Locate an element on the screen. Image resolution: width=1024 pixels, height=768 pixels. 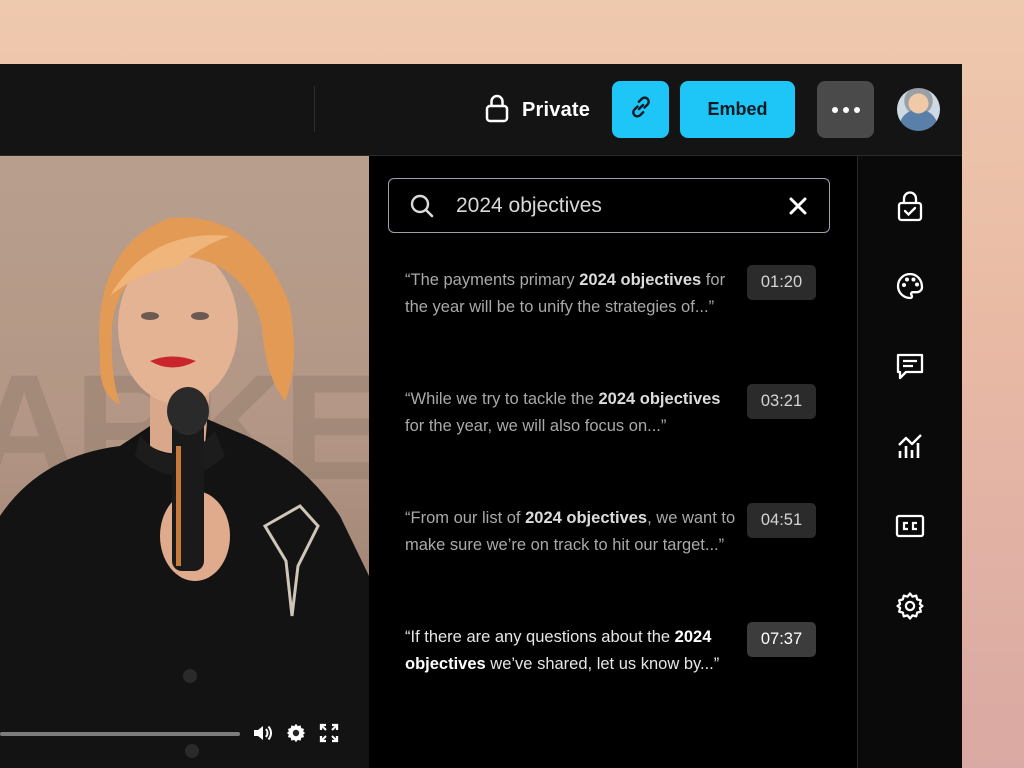
transcript-search-input: 2024 objectives is located at coordinates (609, 205).